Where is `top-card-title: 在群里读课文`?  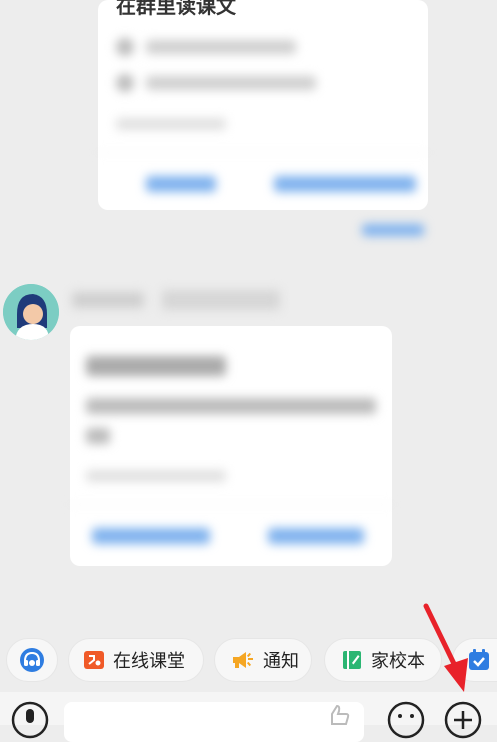
top-card-title: 在群里读课文 is located at coordinates (176, 9).